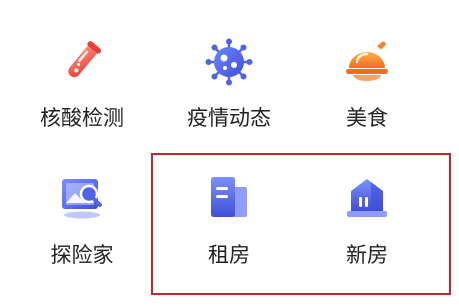 The width and height of the screenshot is (459, 306). What do you see at coordinates (82, 103) in the screenshot?
I see `service-item-nucleic-acid-test: 核酸检测` at bounding box center [82, 103].